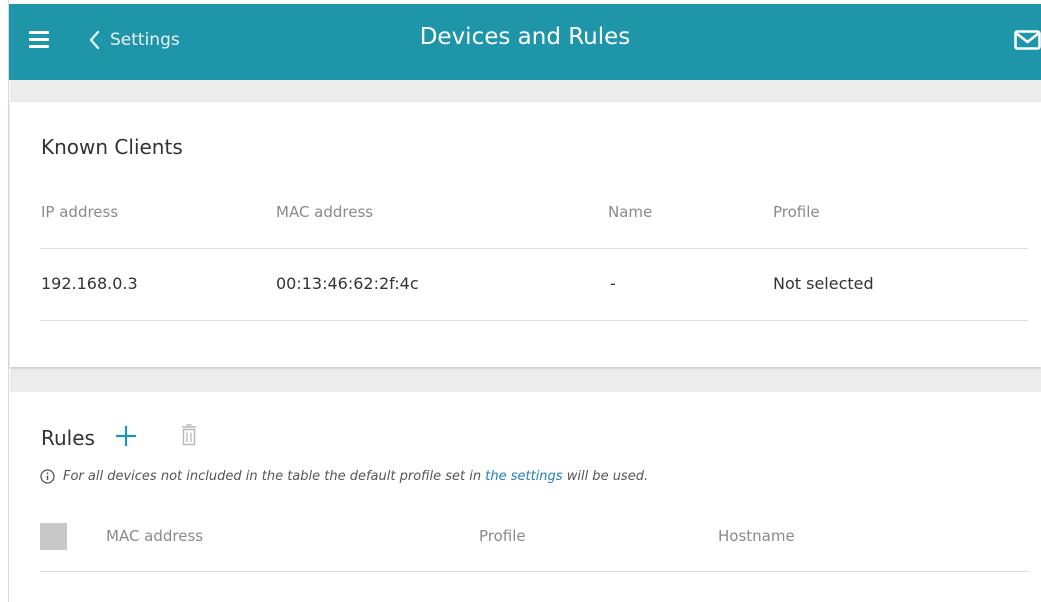 The width and height of the screenshot is (1041, 602). Describe the element at coordinates (534, 571) in the screenshot. I see `rules-table-divider` at that location.